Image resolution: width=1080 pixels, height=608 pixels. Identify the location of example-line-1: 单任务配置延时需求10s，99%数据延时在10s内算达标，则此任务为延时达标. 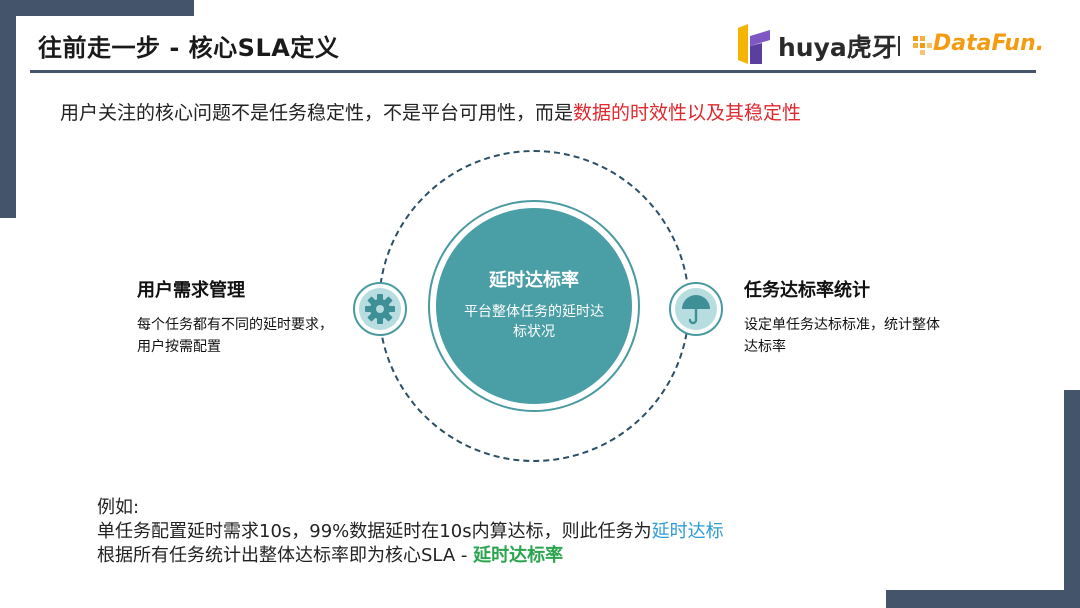
(410, 532).